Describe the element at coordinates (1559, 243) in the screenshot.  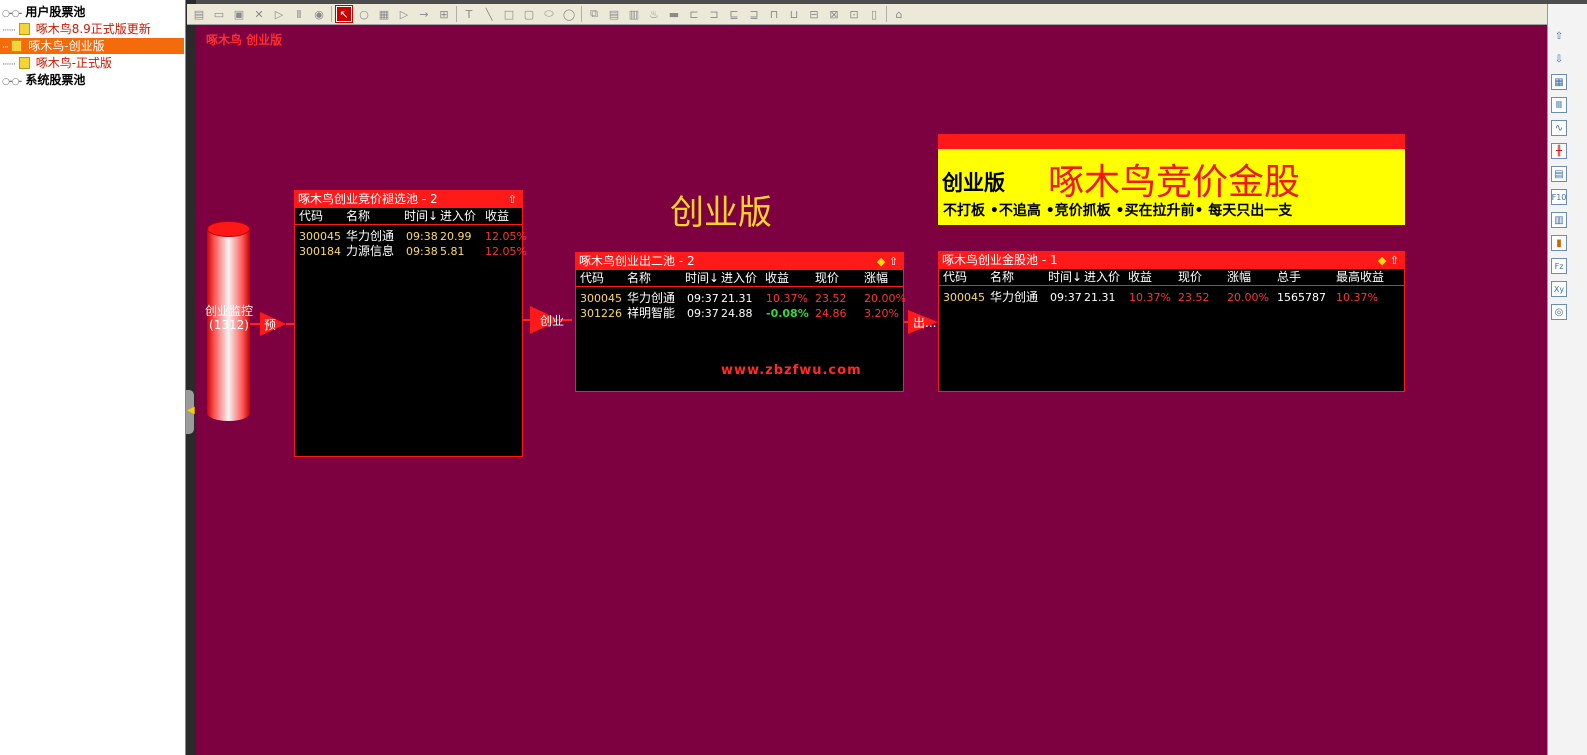
I see `book-icon: ▮` at that location.